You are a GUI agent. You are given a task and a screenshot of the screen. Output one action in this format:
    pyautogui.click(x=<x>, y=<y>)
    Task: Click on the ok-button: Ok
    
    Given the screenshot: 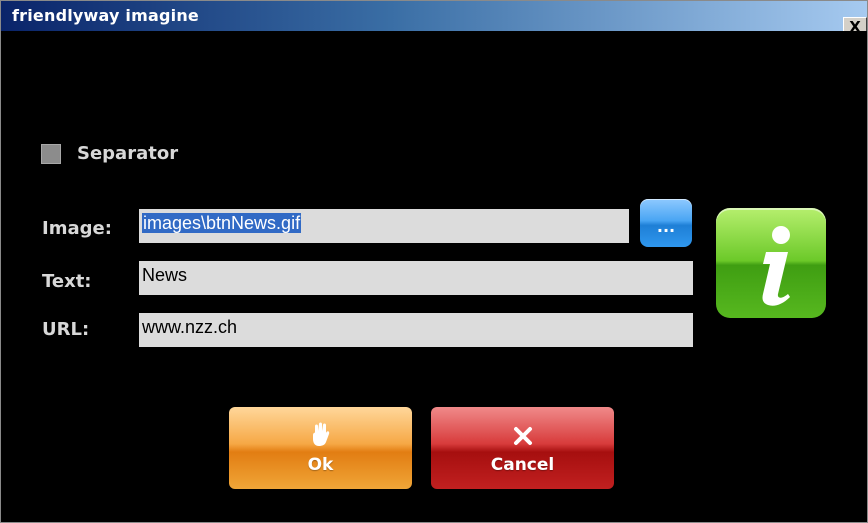 What is the action you would take?
    pyautogui.click(x=320, y=448)
    